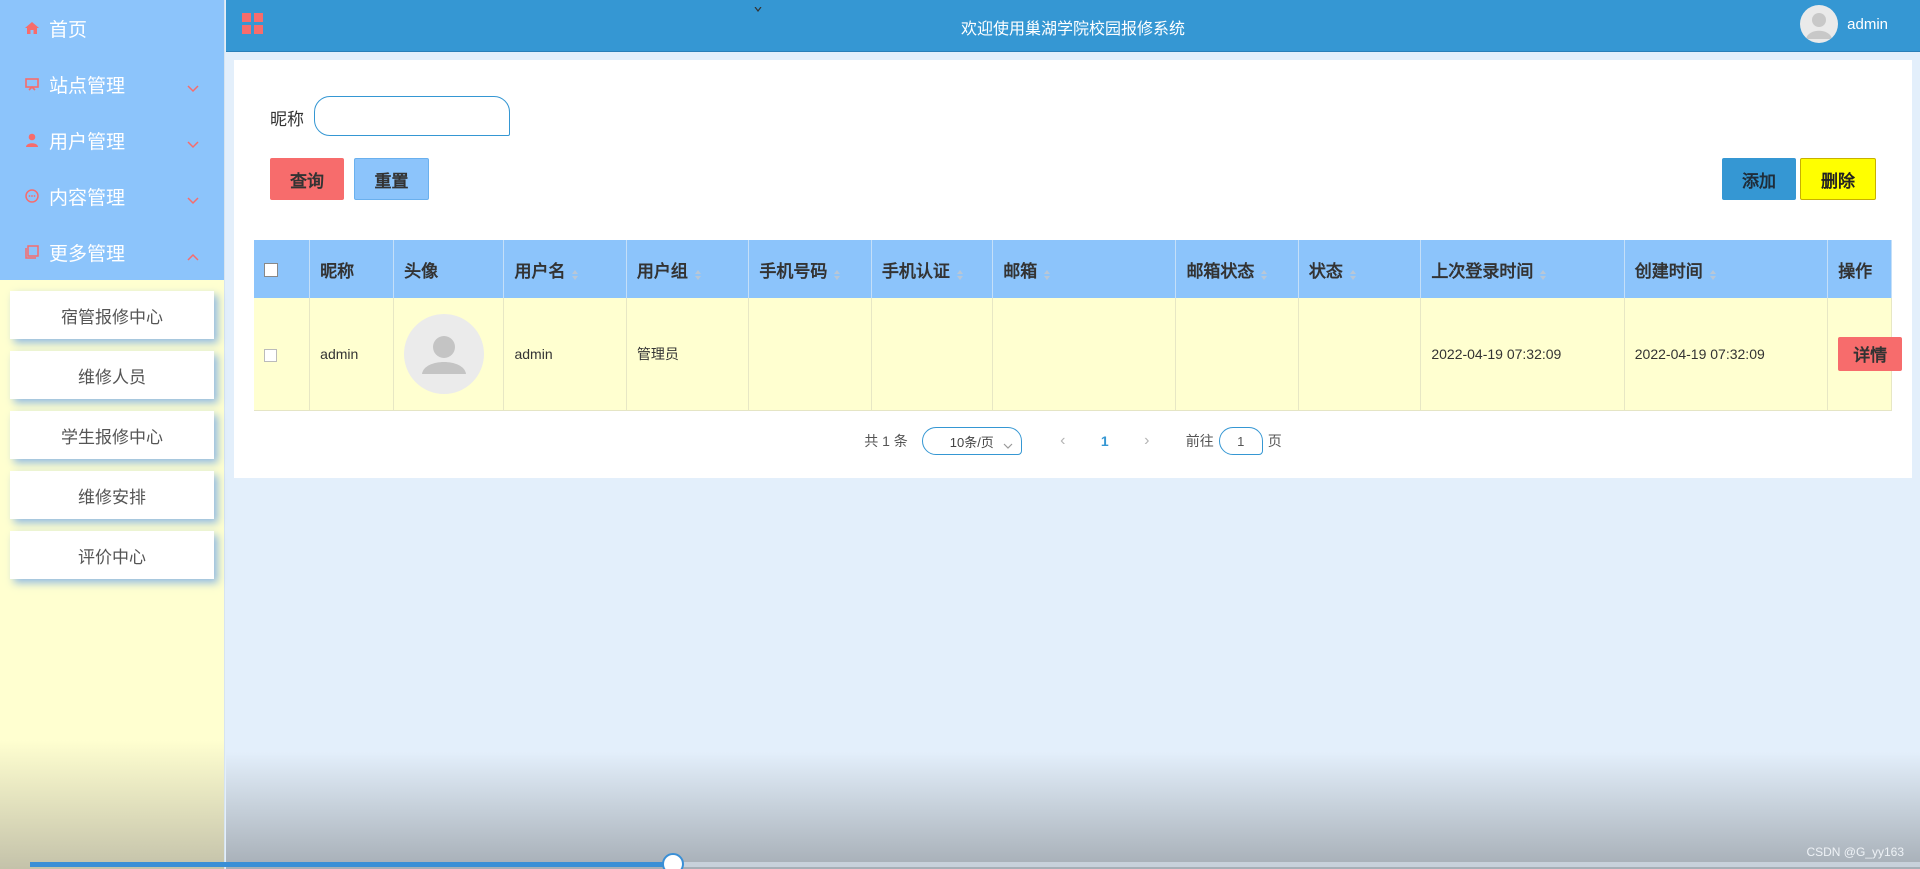  Describe the element at coordinates (1199, 441) in the screenshot. I see `goto-prefix: 前往` at that location.